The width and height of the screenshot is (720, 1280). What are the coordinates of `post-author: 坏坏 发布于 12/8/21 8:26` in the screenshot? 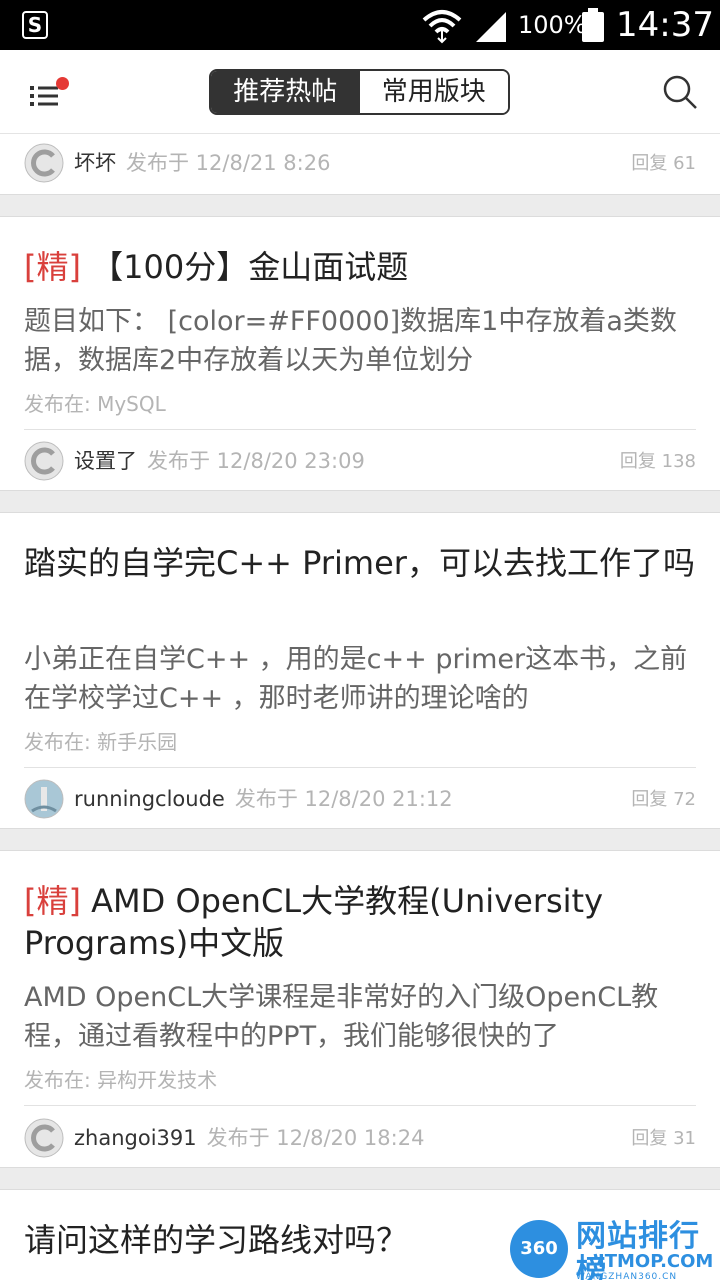 It's located at (202, 163).